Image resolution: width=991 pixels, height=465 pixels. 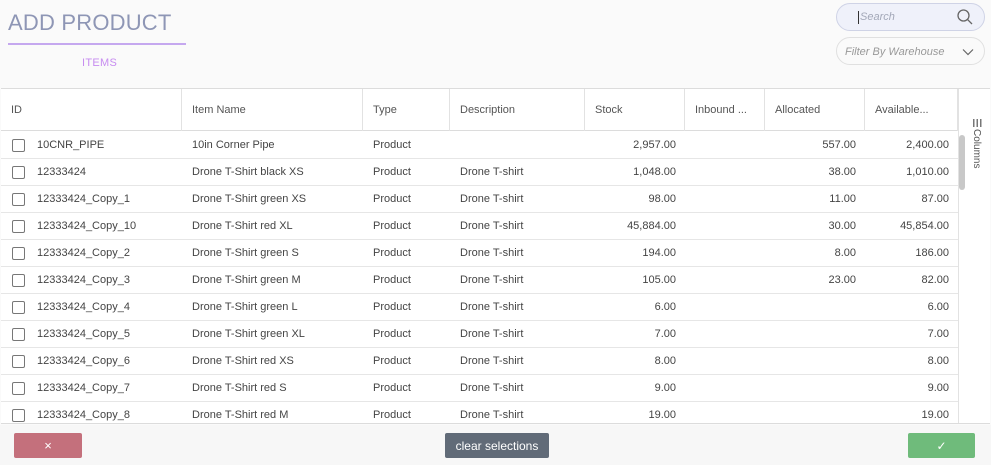 What do you see at coordinates (815, 110) in the screenshot?
I see `column-header-allocated: Allocated` at bounding box center [815, 110].